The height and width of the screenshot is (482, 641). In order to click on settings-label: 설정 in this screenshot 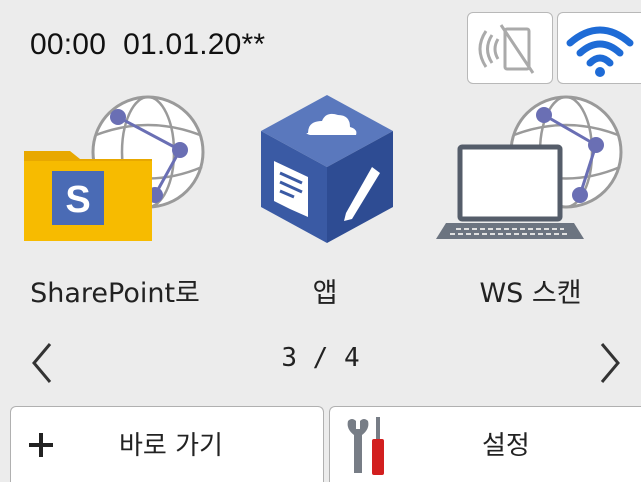, I will do `click(506, 446)`.